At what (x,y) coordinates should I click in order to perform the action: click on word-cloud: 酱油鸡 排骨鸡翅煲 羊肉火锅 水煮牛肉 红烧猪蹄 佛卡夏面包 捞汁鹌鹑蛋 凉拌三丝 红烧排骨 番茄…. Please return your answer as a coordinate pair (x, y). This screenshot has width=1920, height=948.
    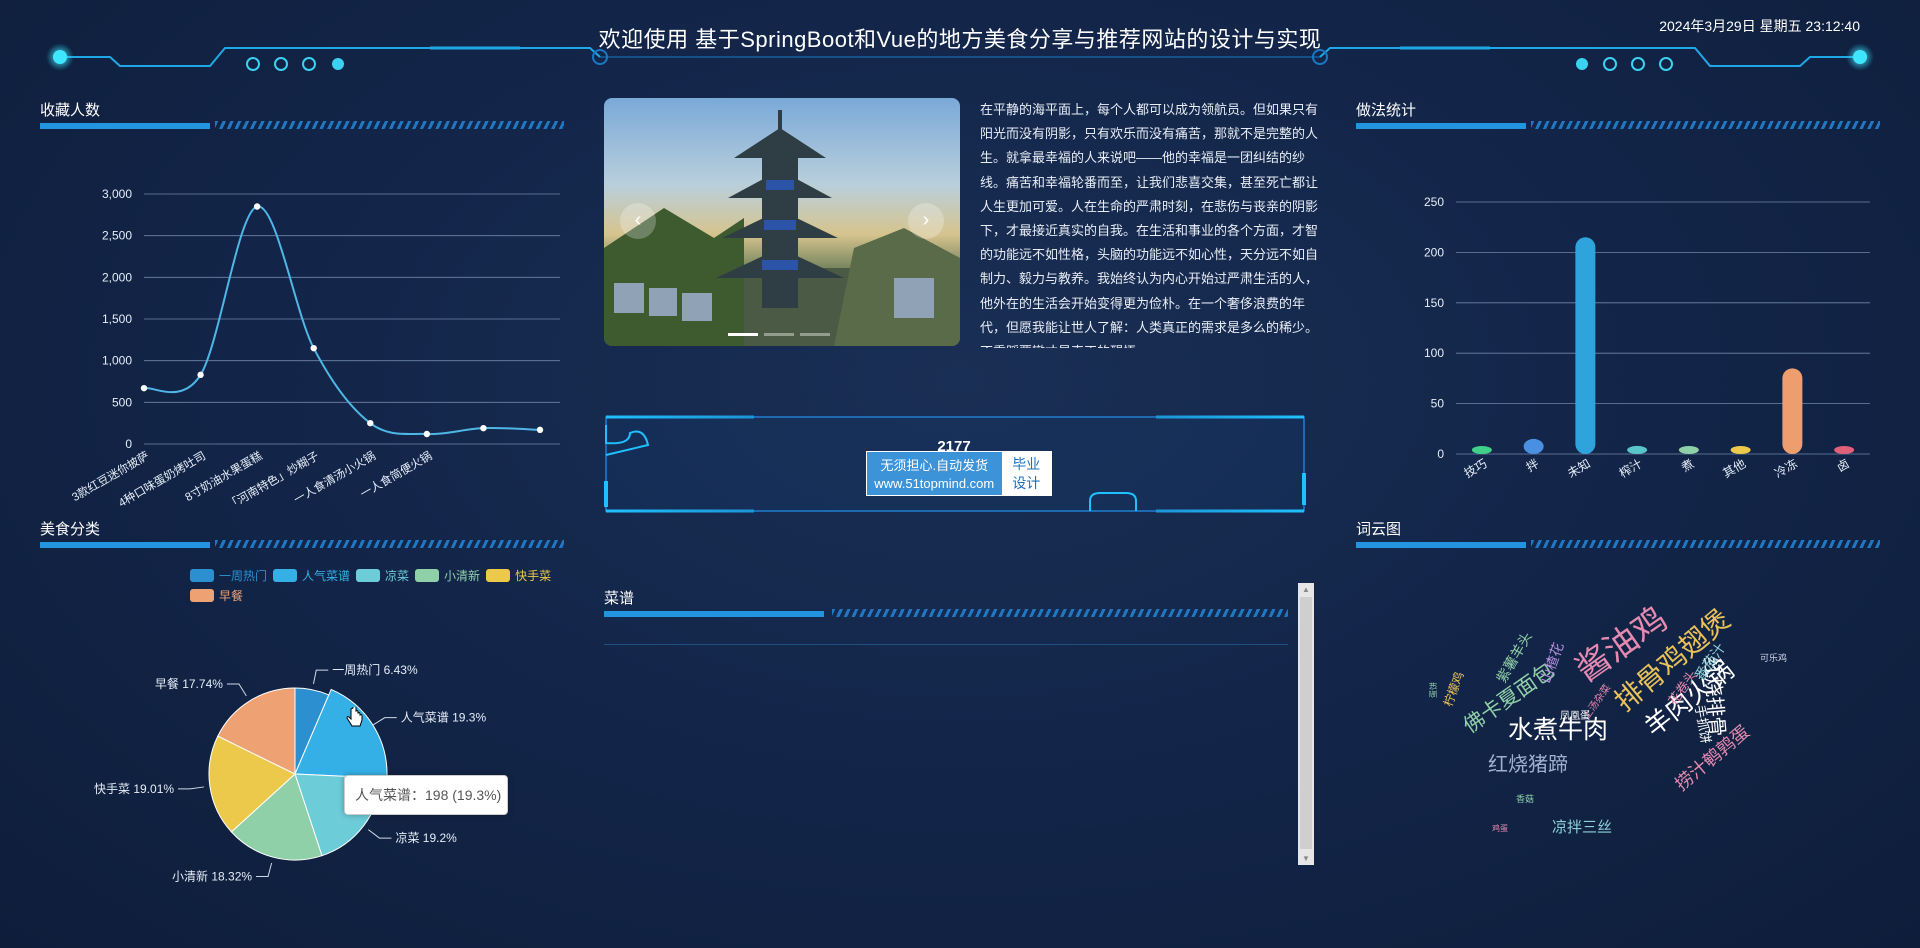
    Looking at the image, I should click on (1620, 725).